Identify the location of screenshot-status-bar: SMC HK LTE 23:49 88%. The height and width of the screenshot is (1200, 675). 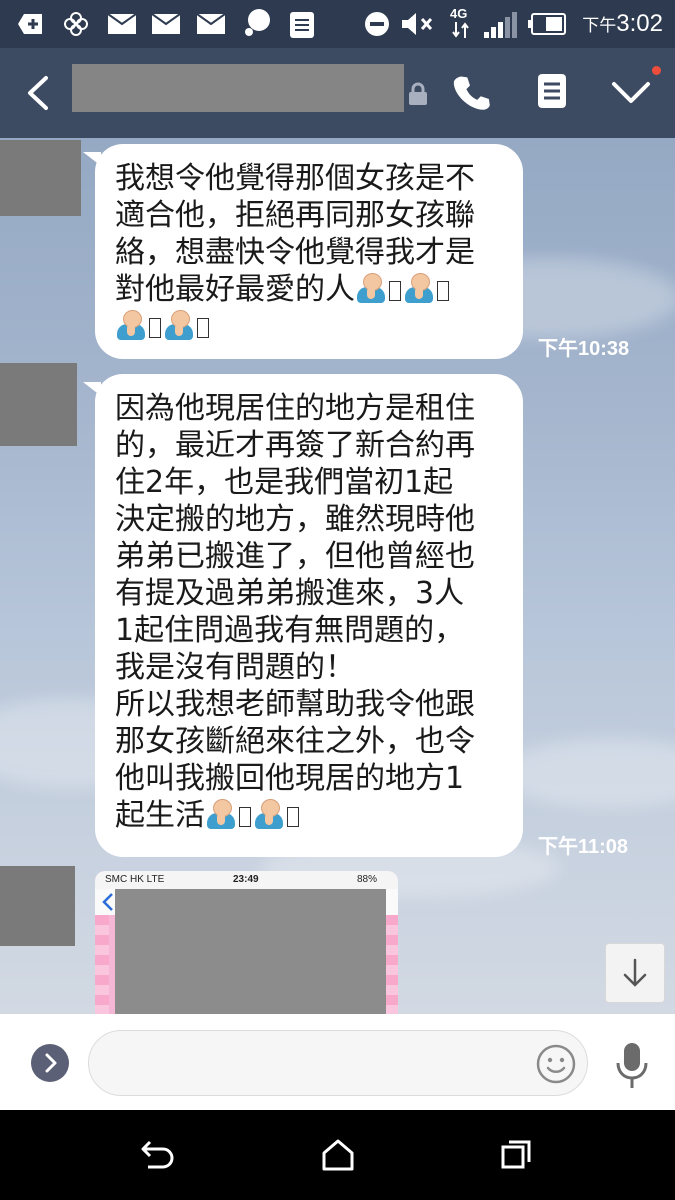
(246, 880).